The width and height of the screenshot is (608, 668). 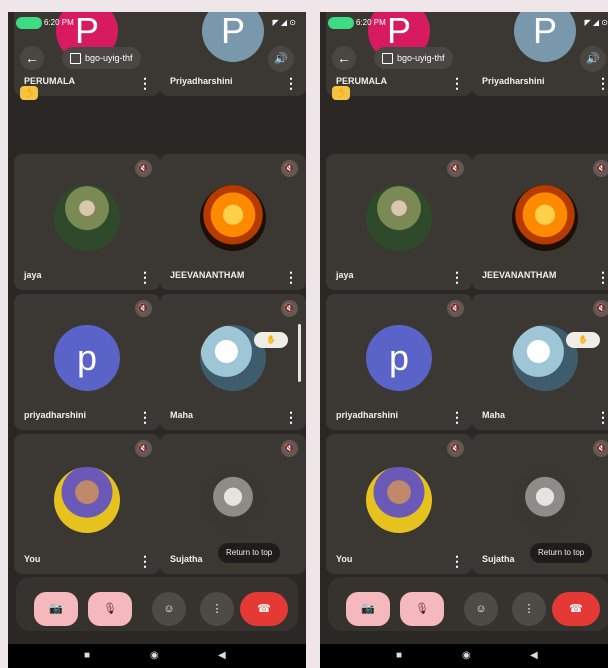 What do you see at coordinates (299, 353) in the screenshot?
I see `scrollbar` at bounding box center [299, 353].